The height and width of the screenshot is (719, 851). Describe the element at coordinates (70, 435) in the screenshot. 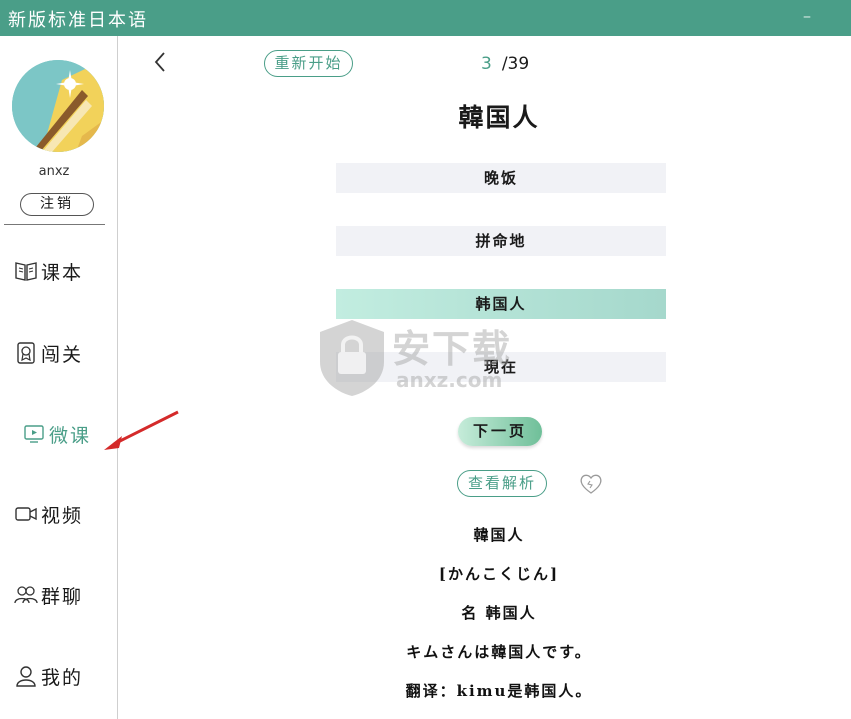

I see `sidebar-item-label: 微课` at that location.